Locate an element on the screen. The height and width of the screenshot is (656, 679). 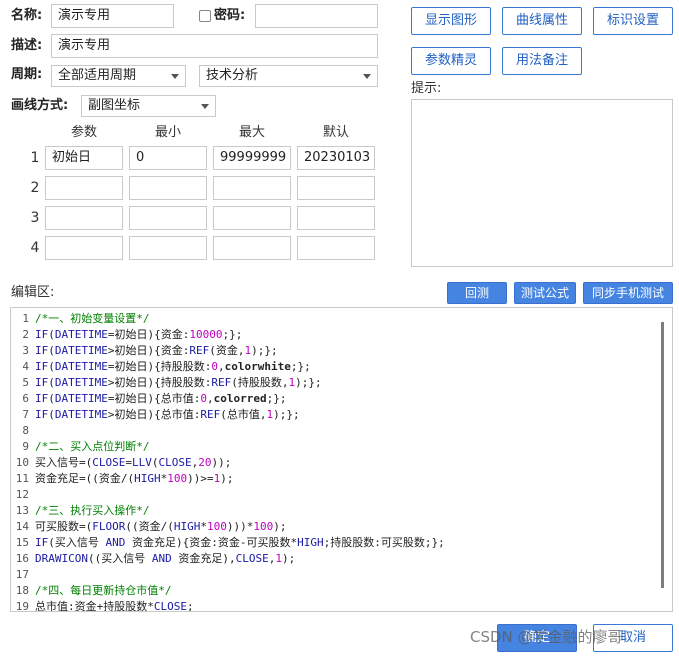
param-wizard-button: 参数精灵 is located at coordinates (451, 61).